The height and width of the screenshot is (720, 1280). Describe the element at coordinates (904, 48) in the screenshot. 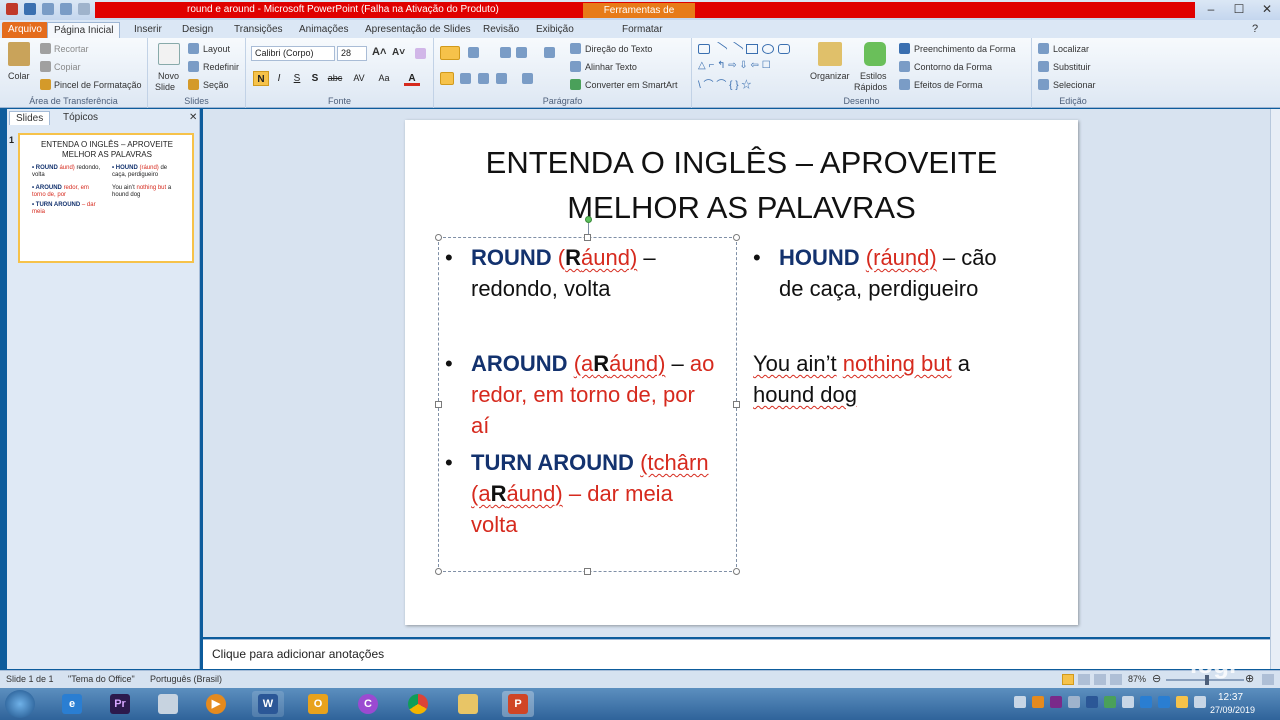

I see `shape-fill-icon` at that location.